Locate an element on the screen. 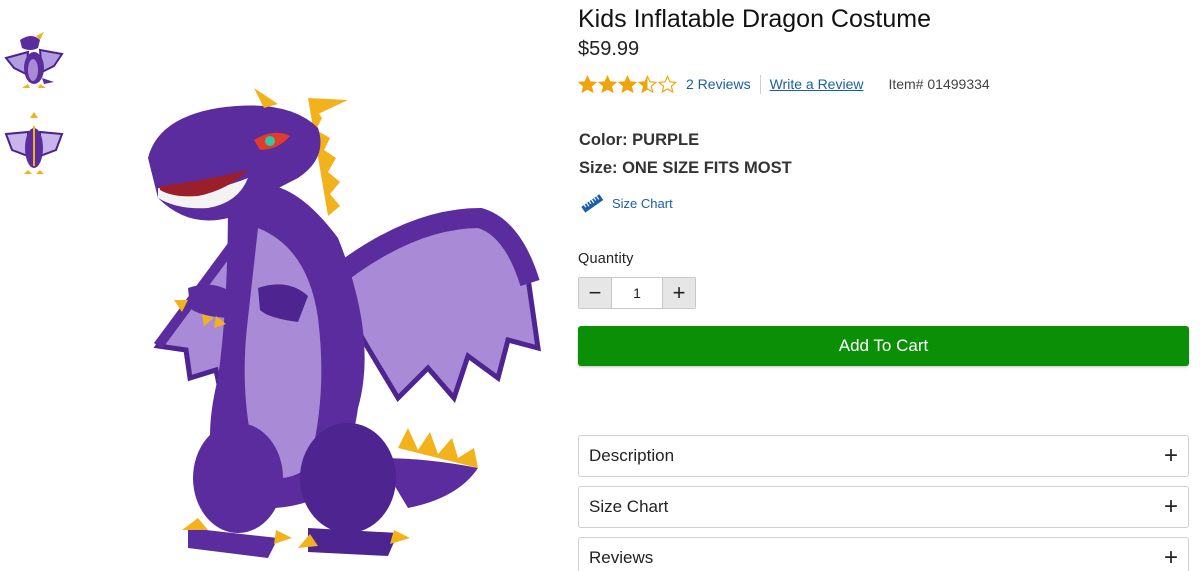  star-empty-icon is located at coordinates (667, 83).